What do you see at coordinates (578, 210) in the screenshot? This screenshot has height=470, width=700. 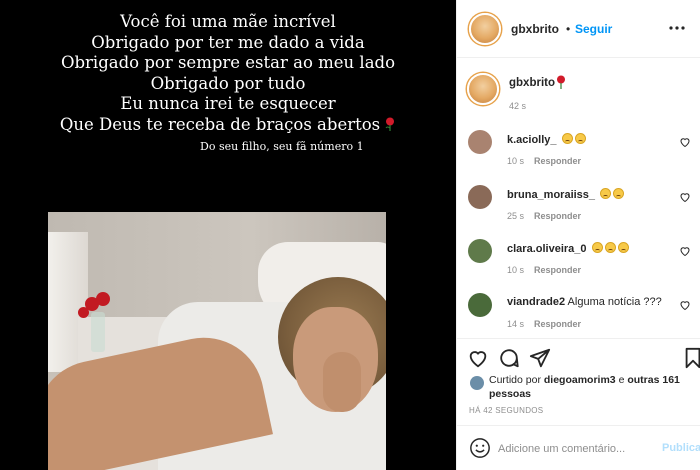 I see `comment-item: bruna_moraiiss_ 25 s Responder` at bounding box center [578, 210].